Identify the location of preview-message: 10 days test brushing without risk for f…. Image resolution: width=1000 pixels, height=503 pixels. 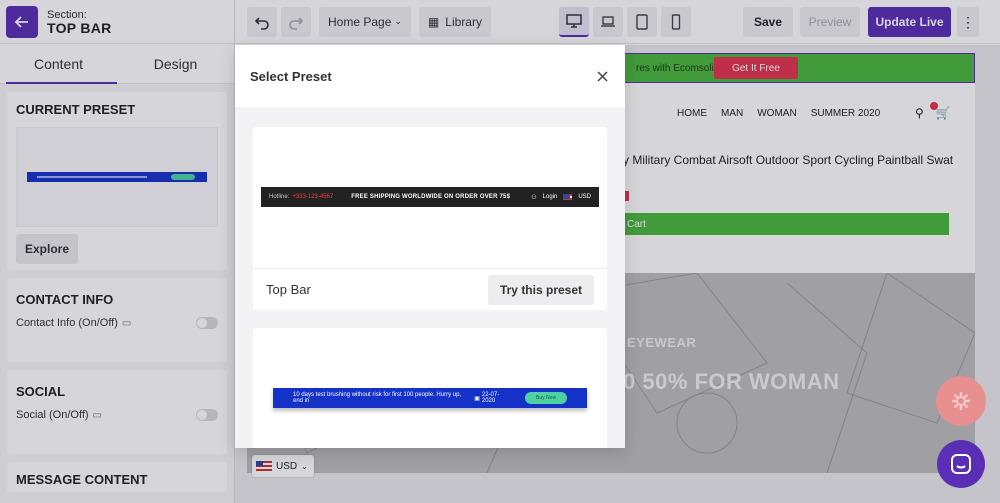
(377, 398).